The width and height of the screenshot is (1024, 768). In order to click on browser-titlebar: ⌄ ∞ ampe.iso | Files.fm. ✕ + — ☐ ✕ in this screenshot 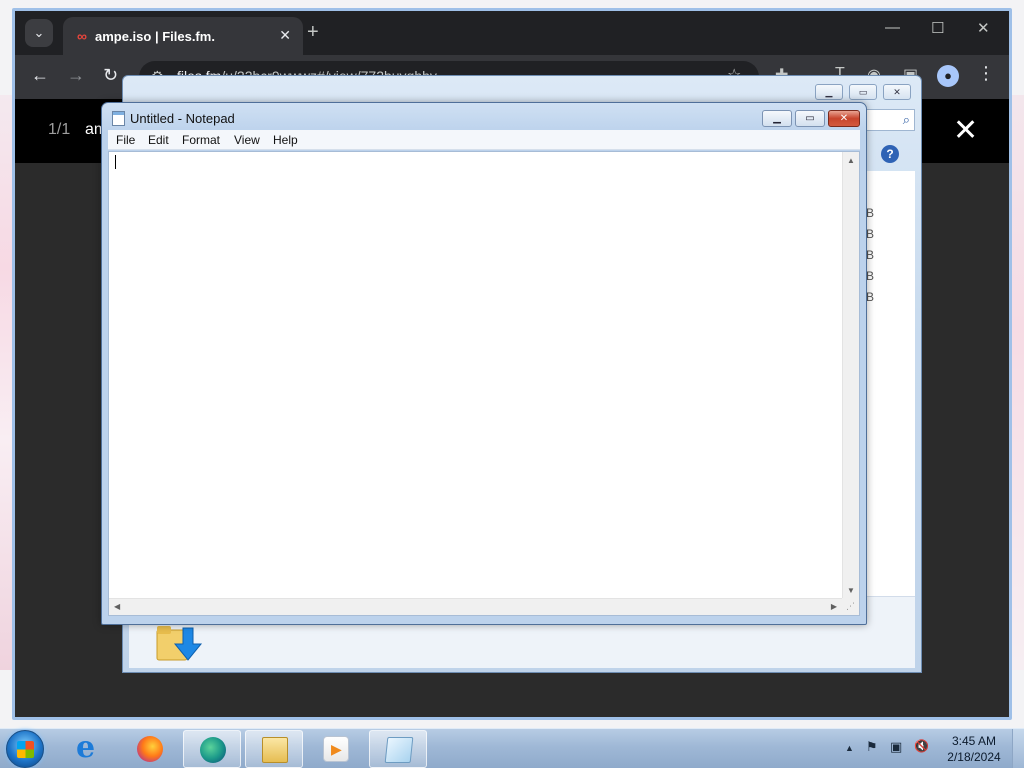, I will do `click(512, 33)`.